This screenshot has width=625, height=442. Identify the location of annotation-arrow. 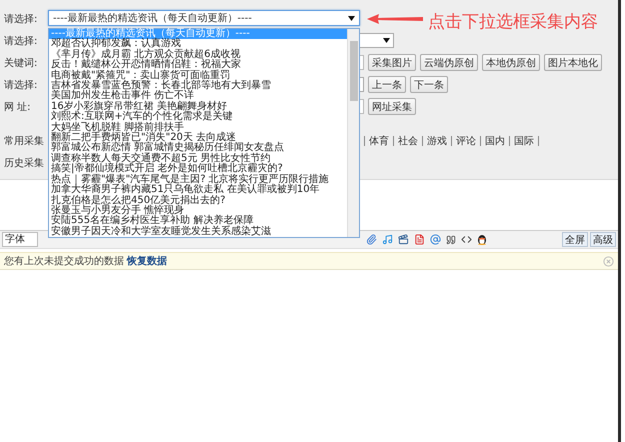
(395, 19).